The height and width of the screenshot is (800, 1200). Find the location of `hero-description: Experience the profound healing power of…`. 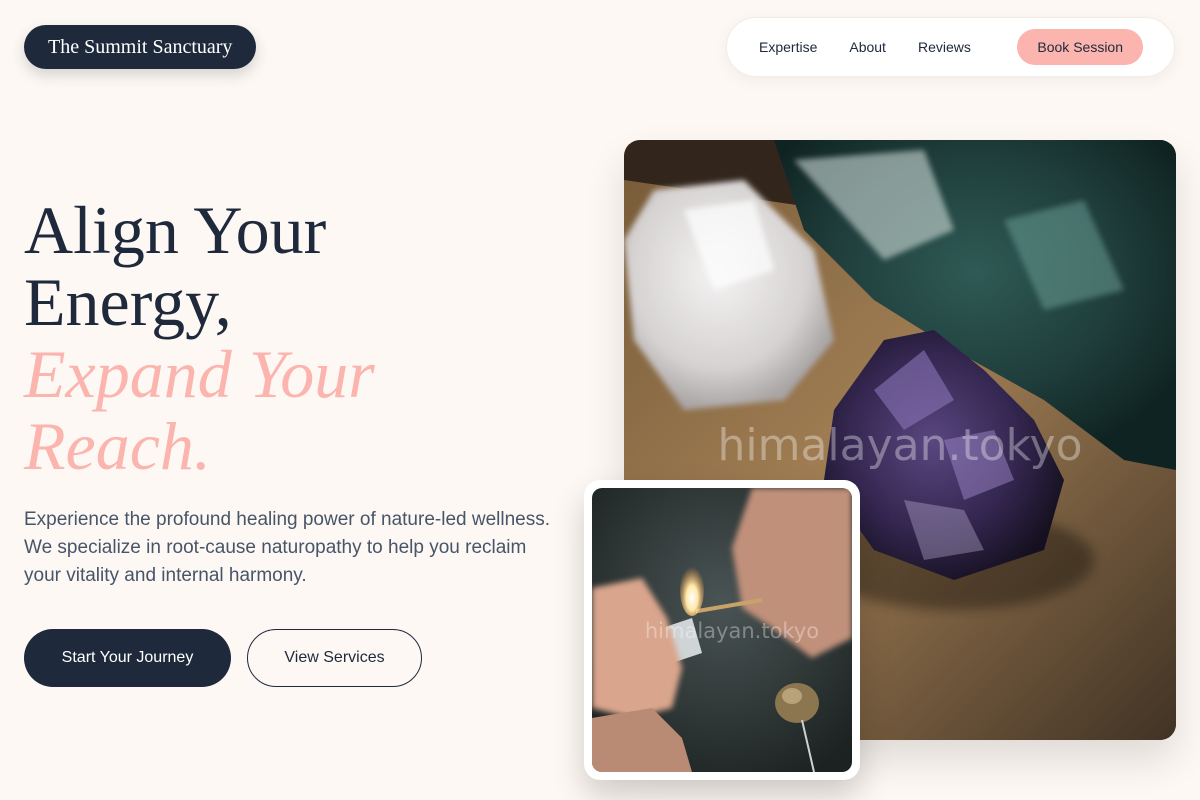

hero-description: Experience the profound healing power of… is located at coordinates (287, 547).